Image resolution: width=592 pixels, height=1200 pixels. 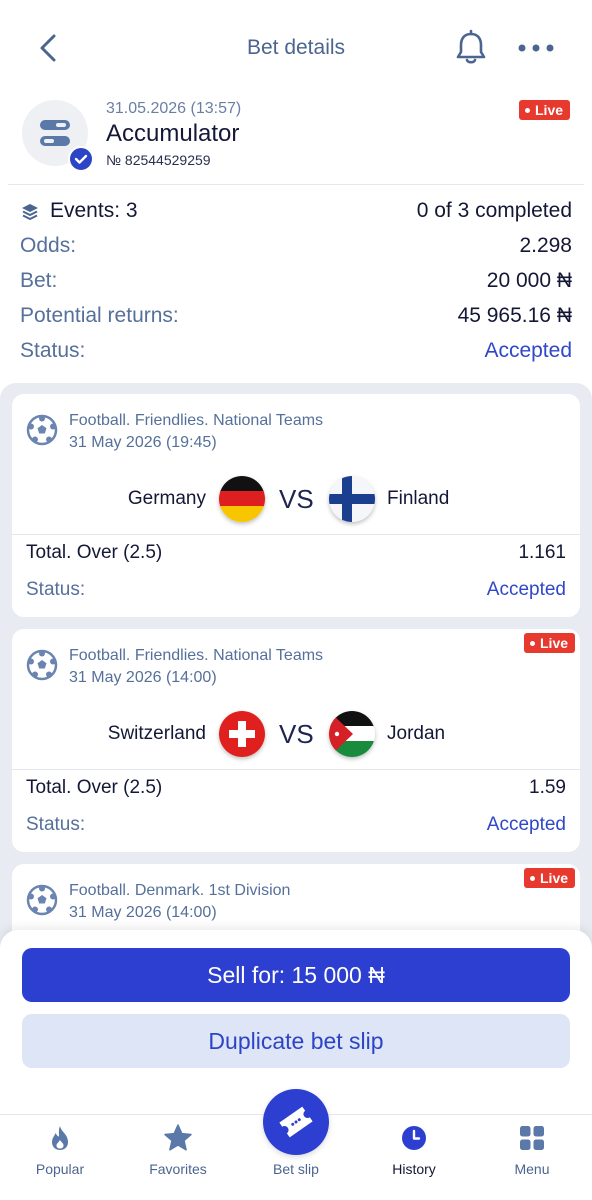 I want to click on ticket-icon, so click(x=296, y=1122).